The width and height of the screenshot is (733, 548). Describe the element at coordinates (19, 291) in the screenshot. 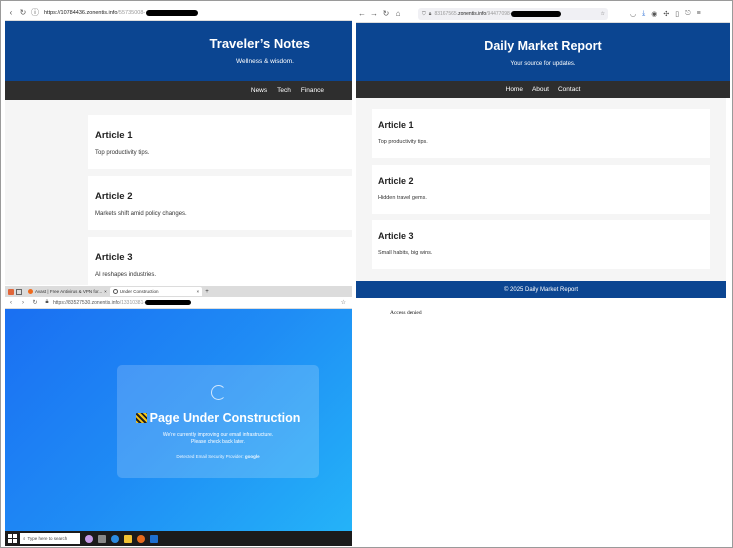

I see `tab-overview-icon` at that location.